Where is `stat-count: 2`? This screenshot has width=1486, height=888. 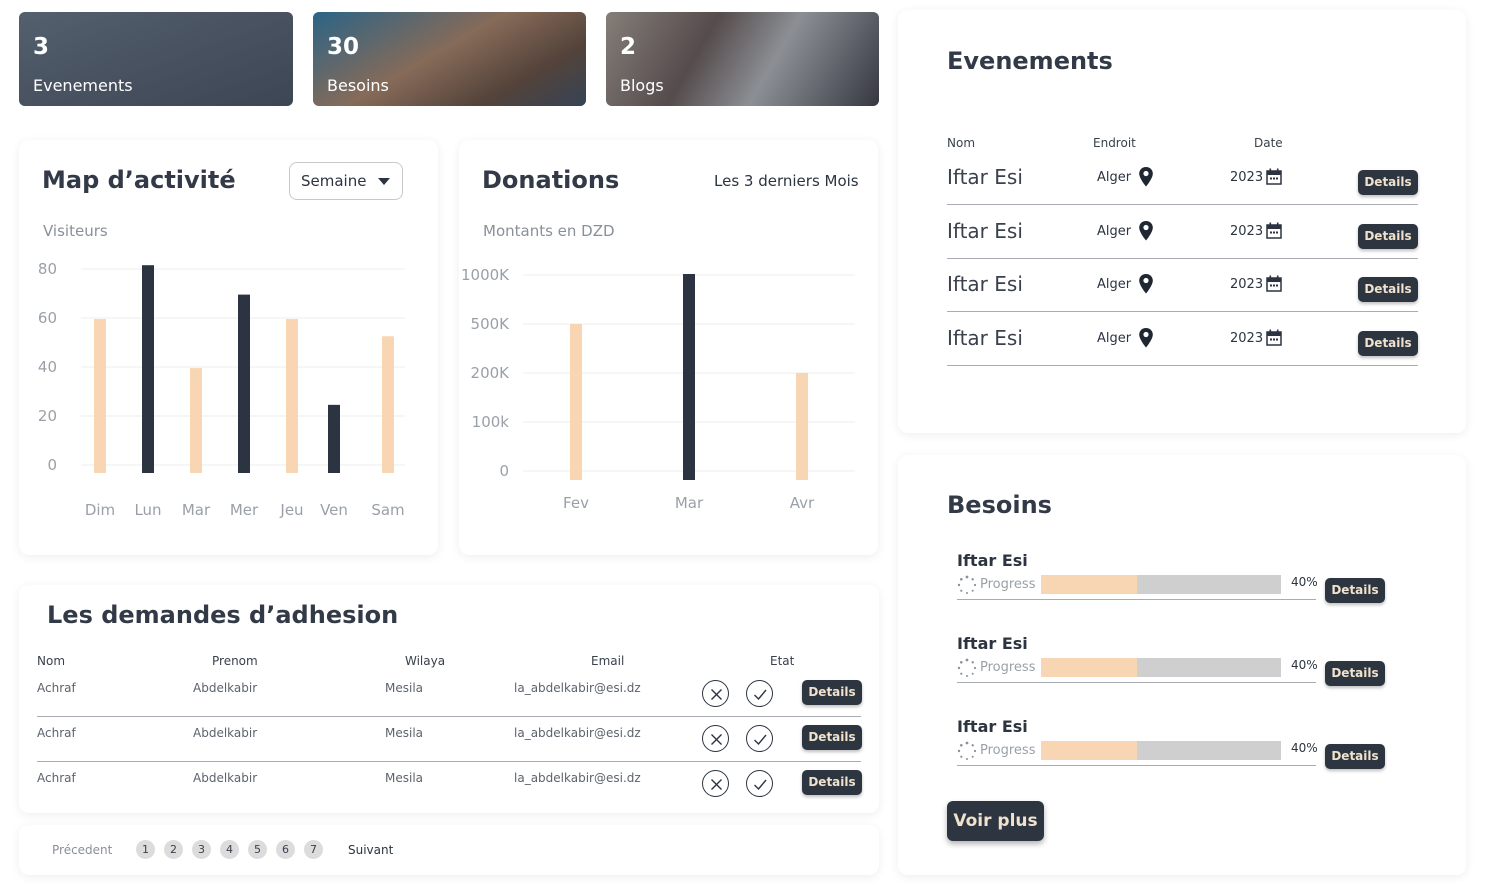
stat-count: 2 is located at coordinates (628, 47).